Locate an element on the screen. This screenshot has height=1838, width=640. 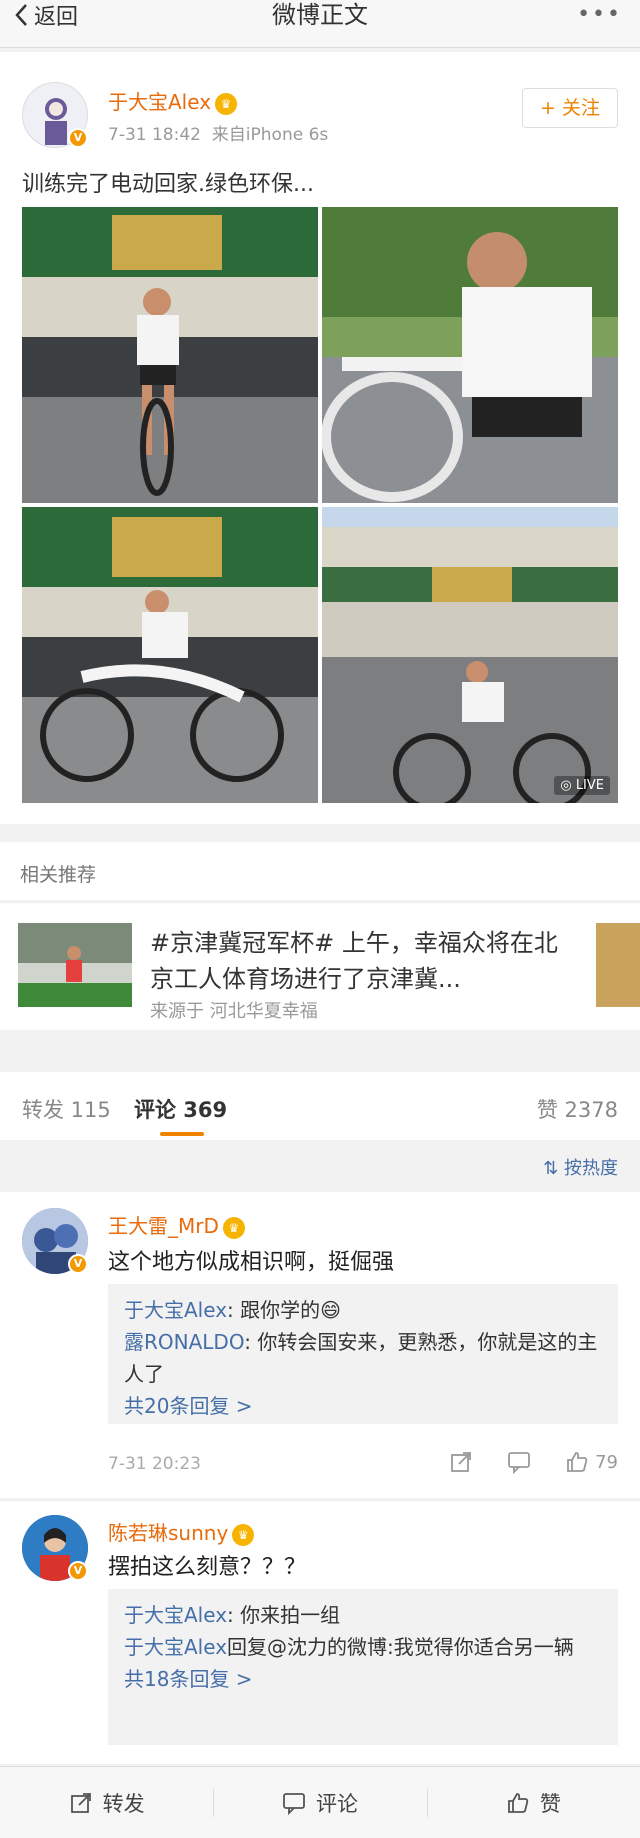
active-tab-indicator is located at coordinates (182, 1134).